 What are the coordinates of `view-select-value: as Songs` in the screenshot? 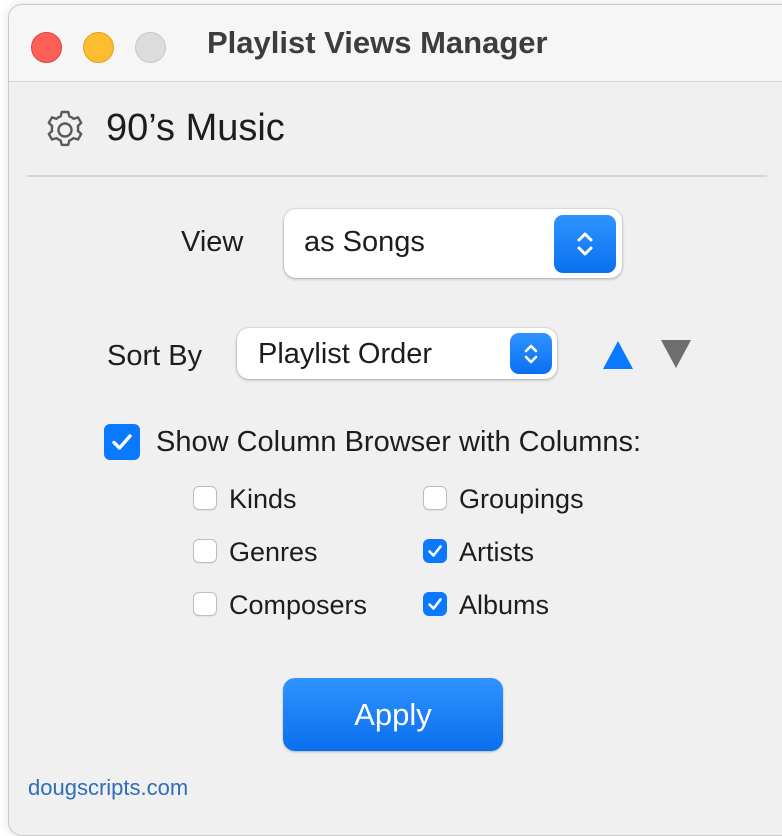 It's located at (364, 242).